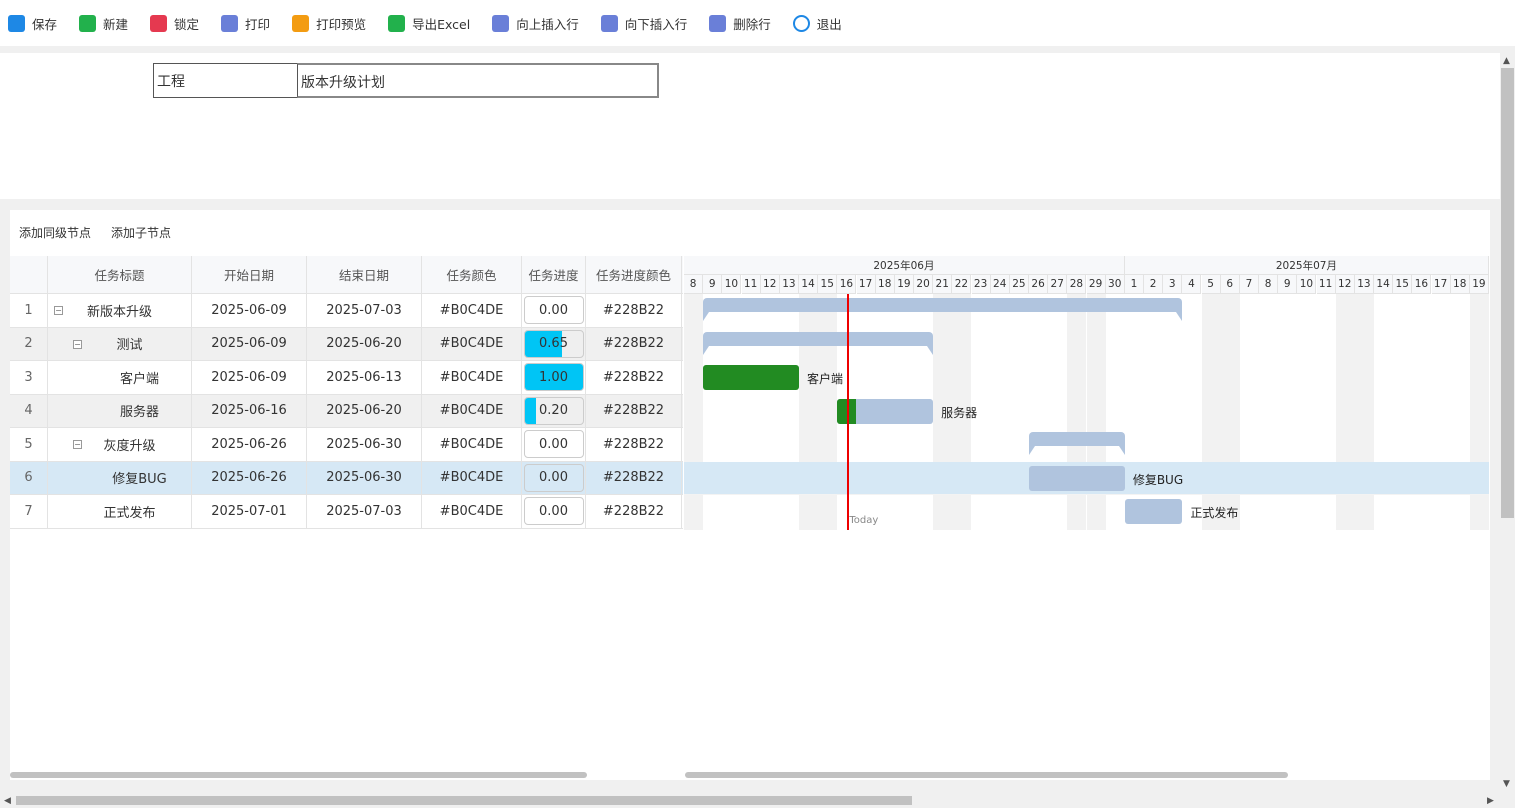  I want to click on toolbar-button-new: 新建, so click(103, 23).